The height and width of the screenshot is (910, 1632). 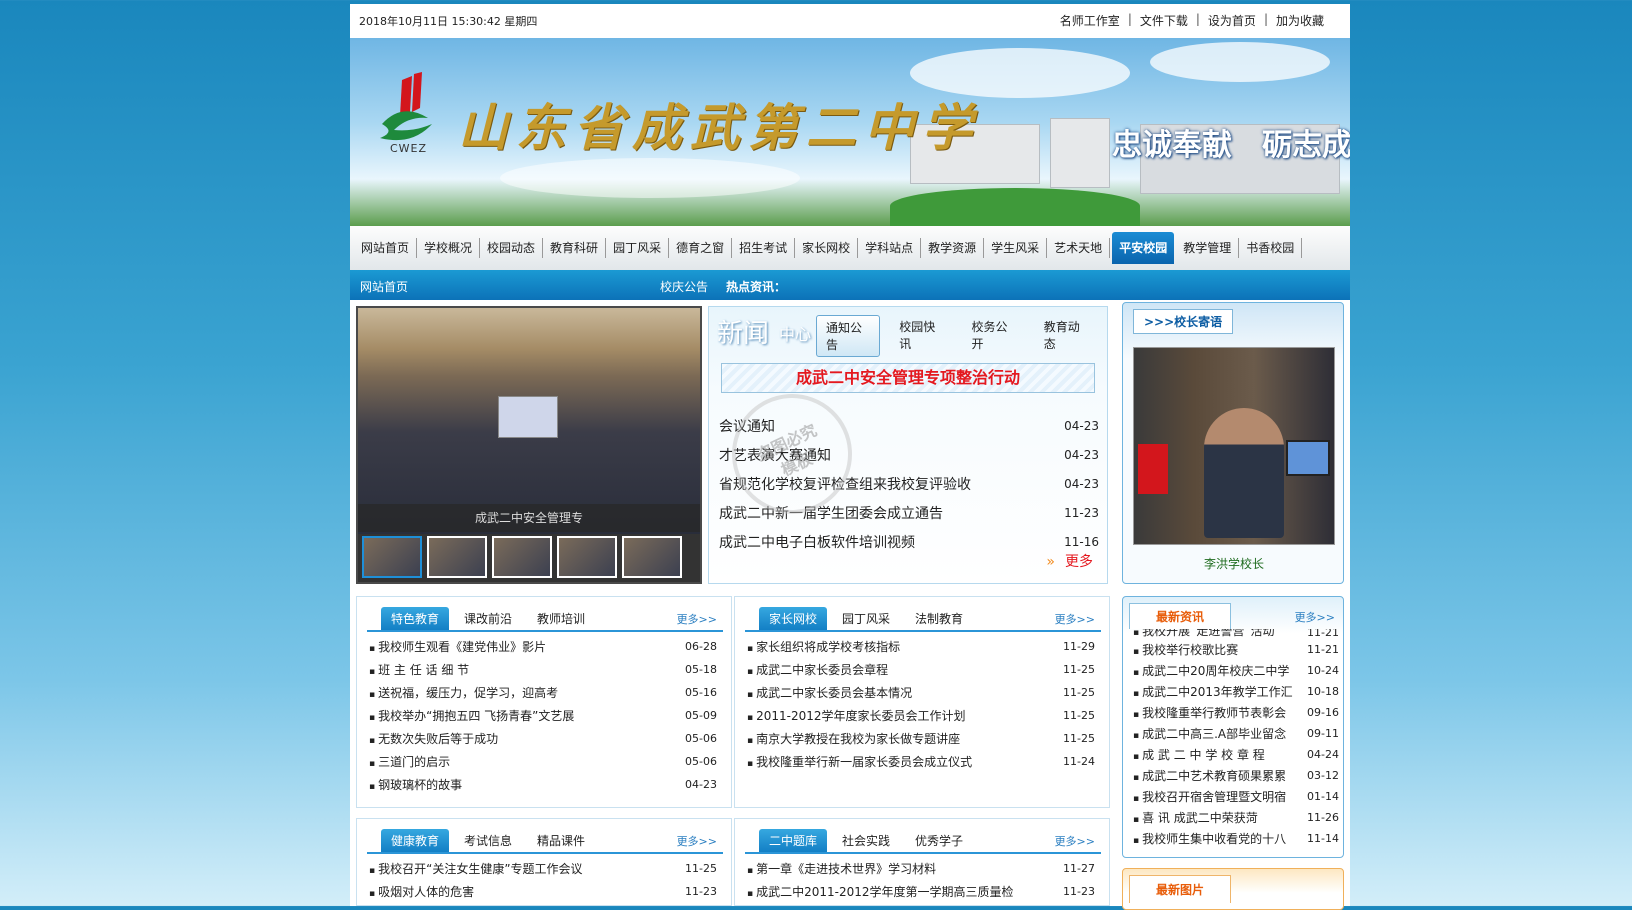 I want to click on list-item: 我校师生观看《建党伟业》影片 06-28, so click(x=545, y=646).